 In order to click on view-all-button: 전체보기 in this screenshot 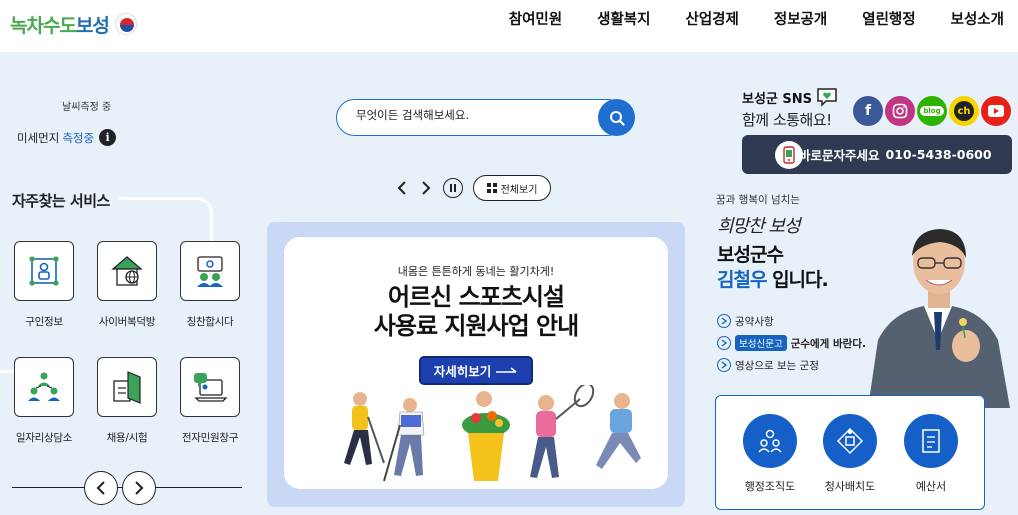, I will do `click(512, 188)`.